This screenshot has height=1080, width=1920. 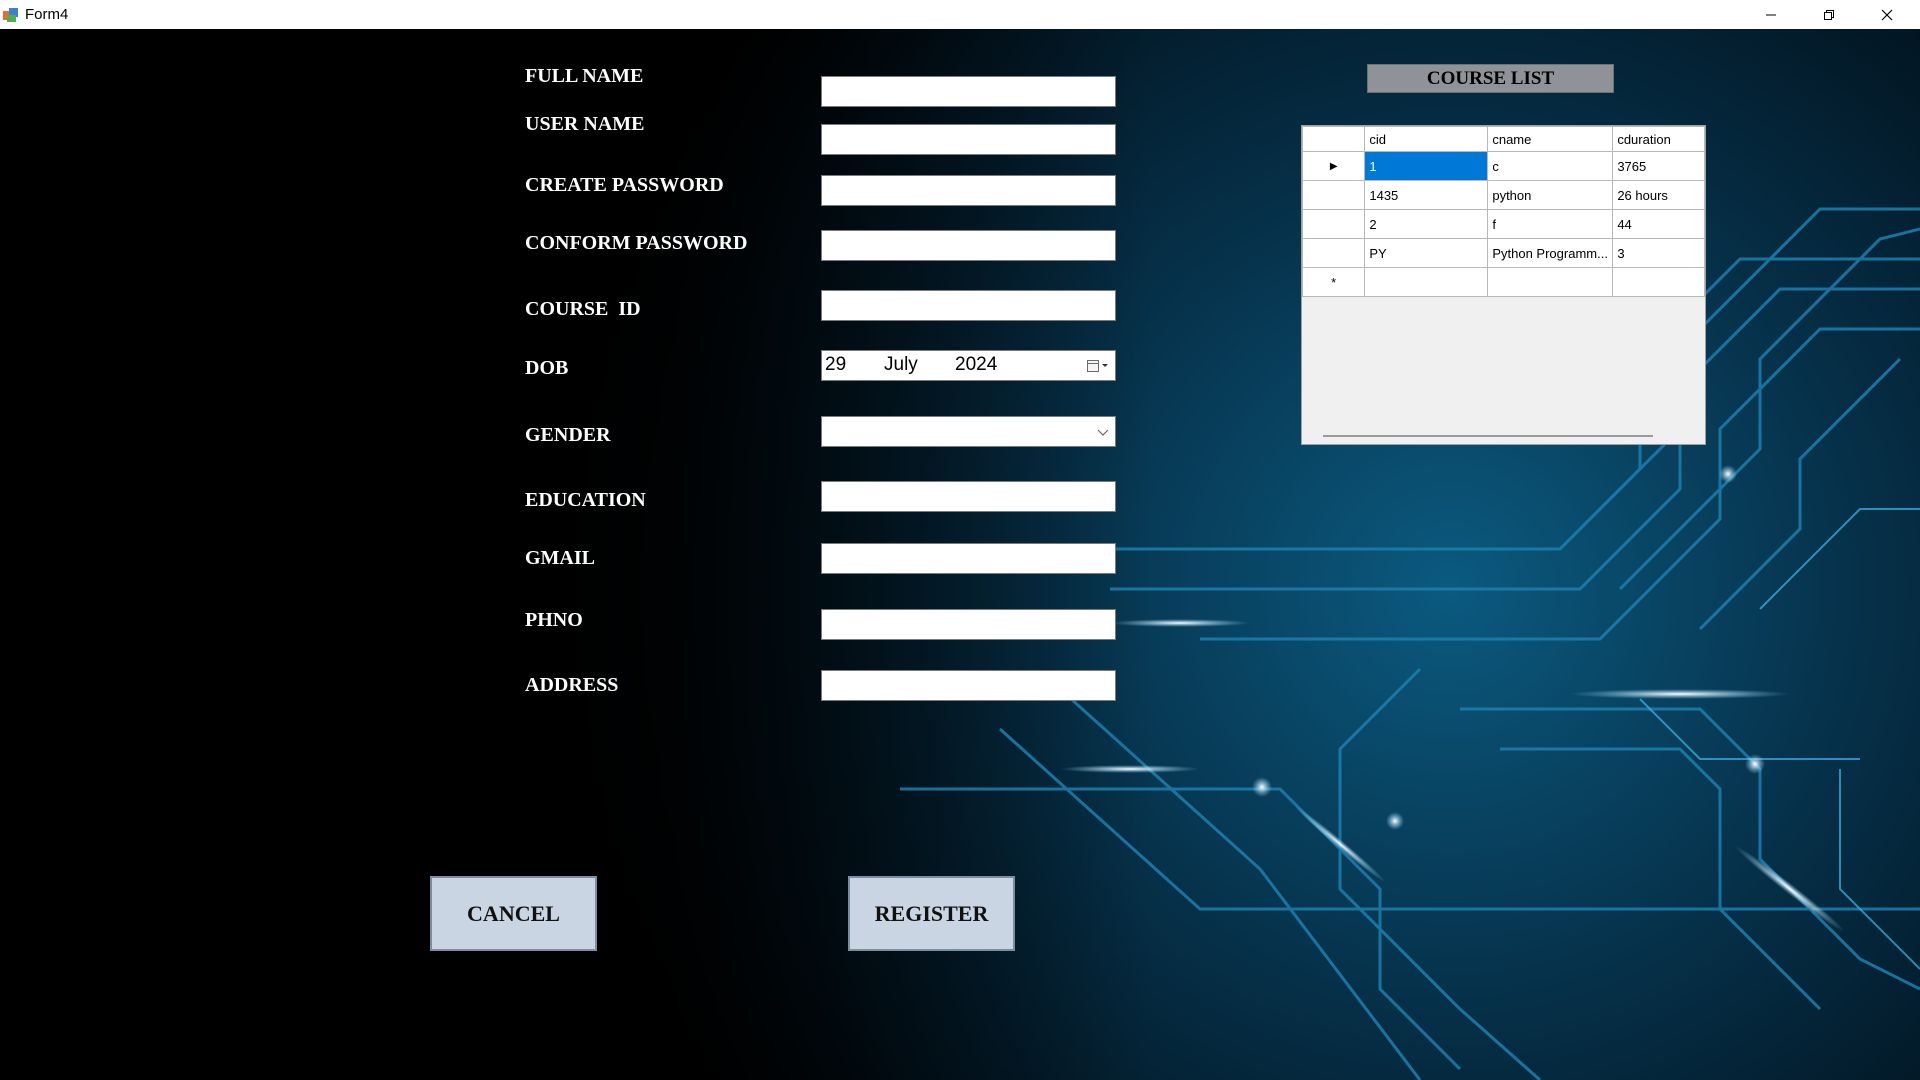 I want to click on table-cell: 3765, so click(x=1658, y=166).